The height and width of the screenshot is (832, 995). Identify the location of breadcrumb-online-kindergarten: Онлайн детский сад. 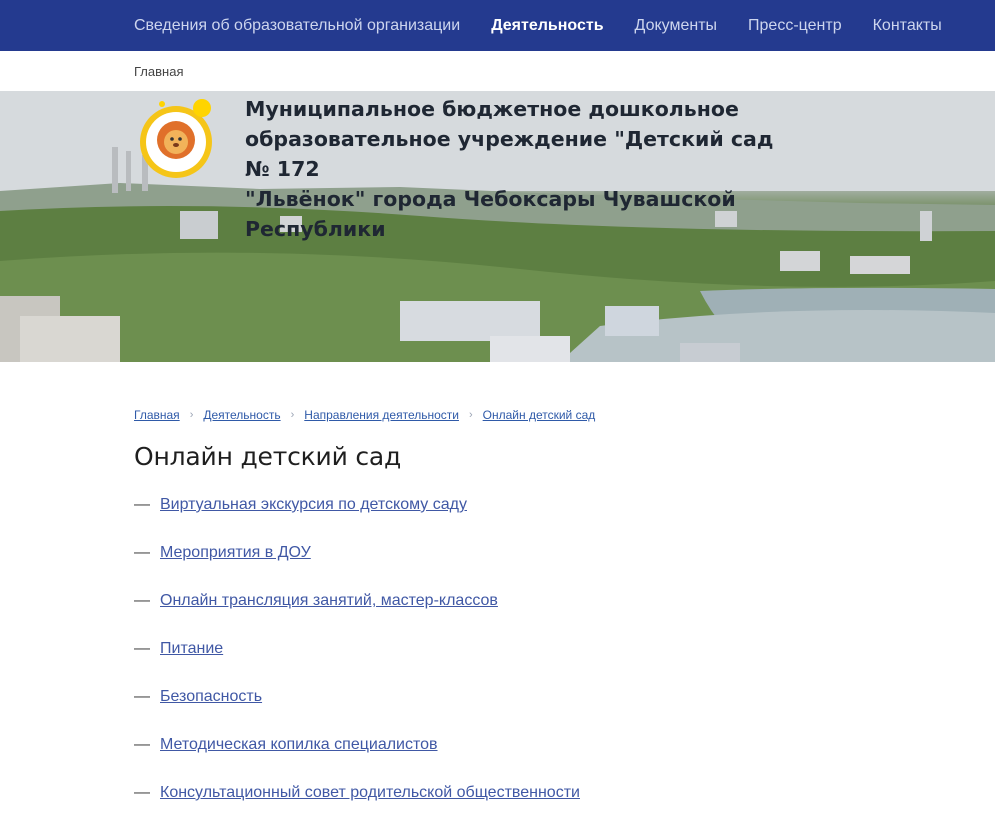
(539, 415).